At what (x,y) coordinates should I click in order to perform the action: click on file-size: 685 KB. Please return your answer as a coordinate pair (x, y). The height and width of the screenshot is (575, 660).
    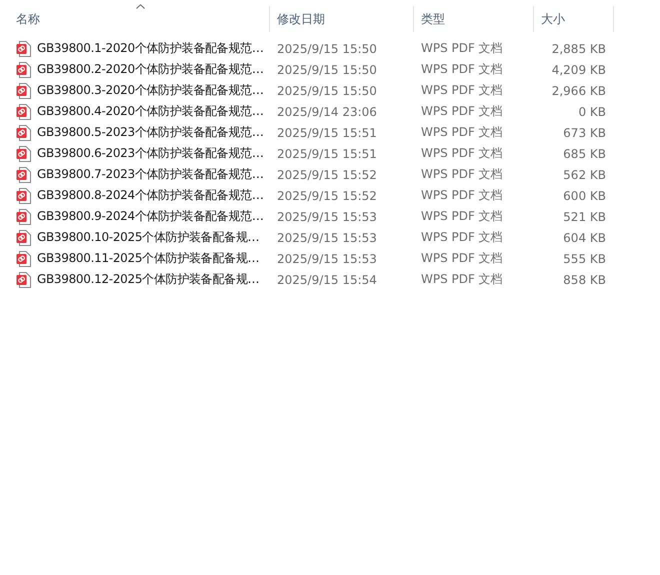
    Looking at the image, I should click on (584, 153).